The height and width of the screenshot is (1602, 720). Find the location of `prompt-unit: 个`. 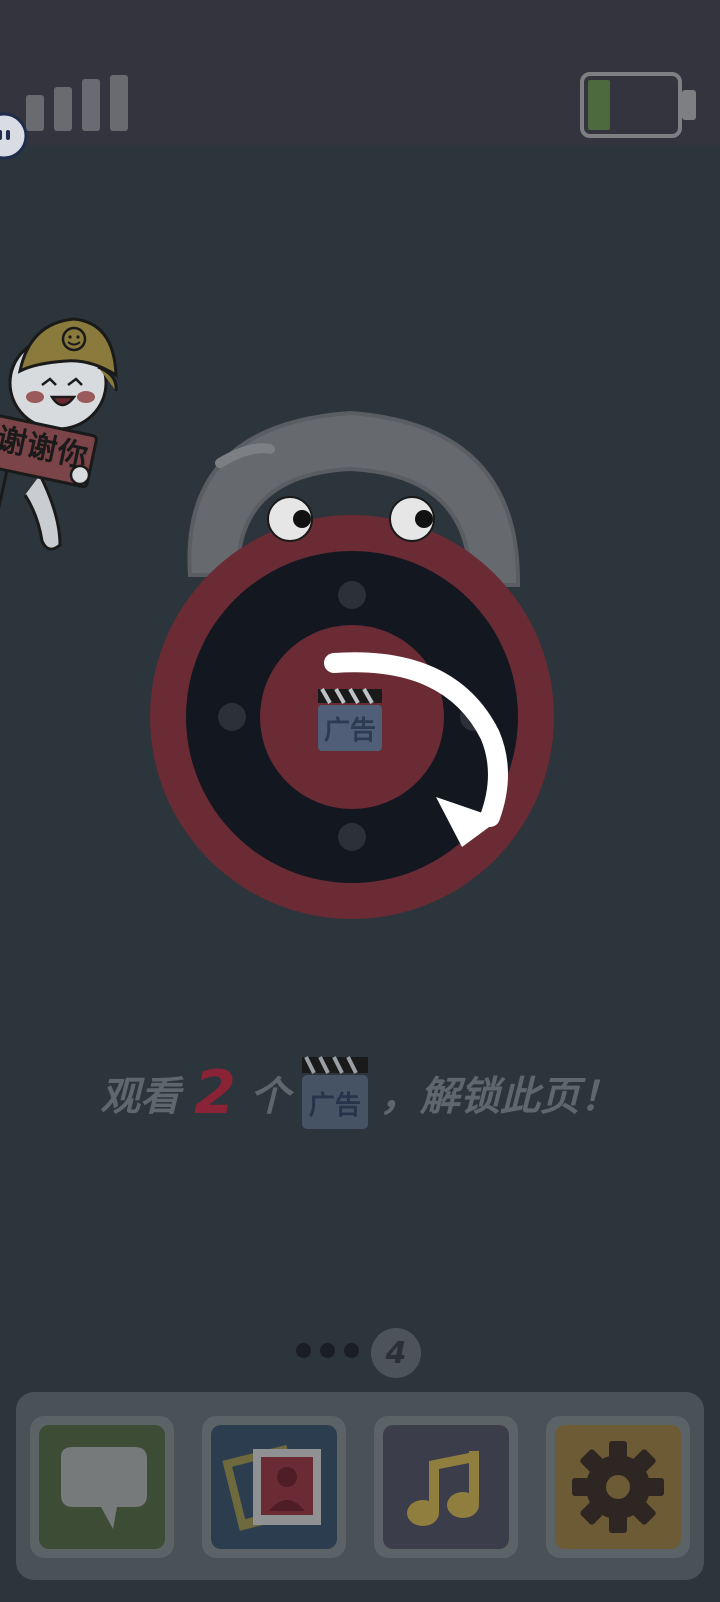

prompt-unit: 个 is located at coordinates (269, 1097).